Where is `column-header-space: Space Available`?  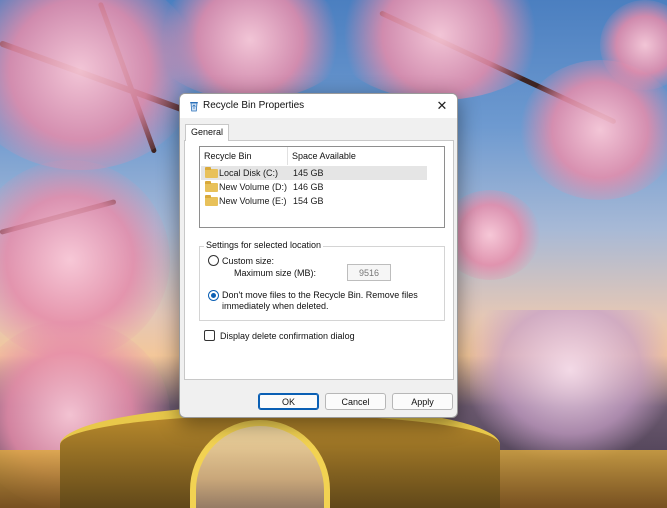
column-header-space: Space Available is located at coordinates (324, 156).